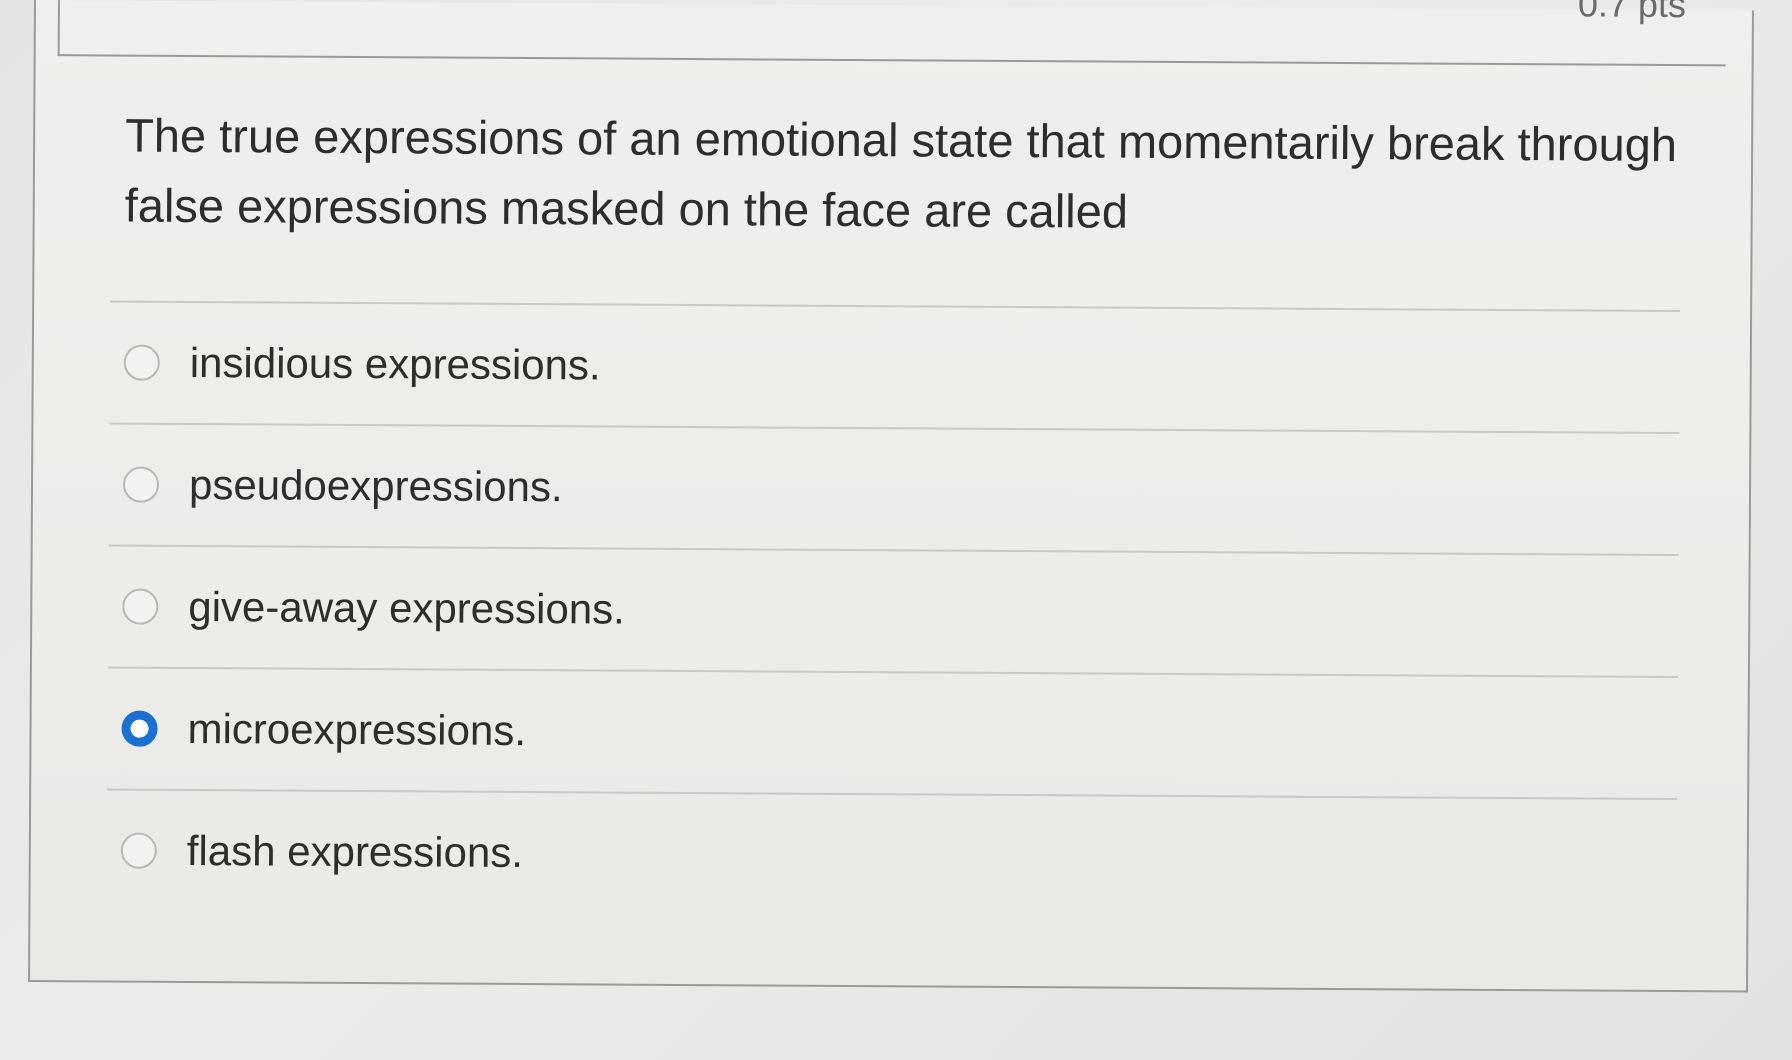 The height and width of the screenshot is (1060, 1792). Describe the element at coordinates (355, 852) in the screenshot. I see `answer-label: flash expressions.` at that location.